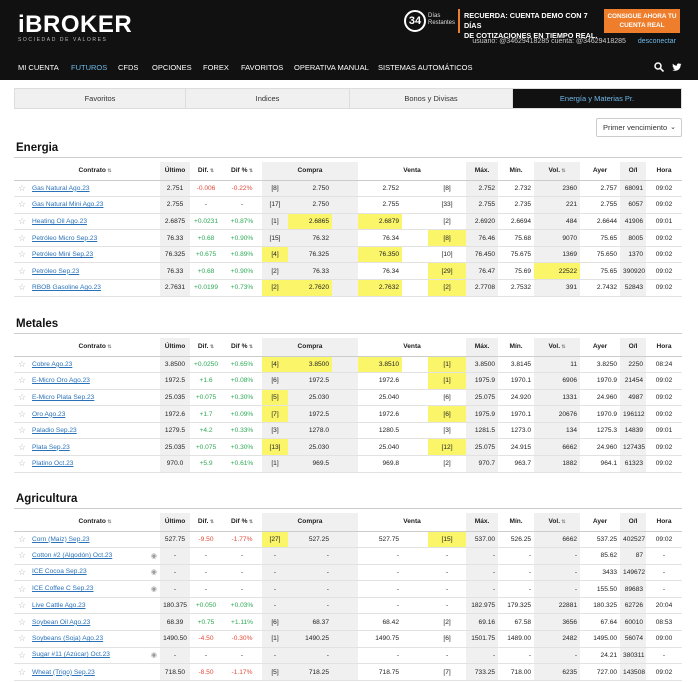  I want to click on brand-logo: iBROKER, so click(75, 25).